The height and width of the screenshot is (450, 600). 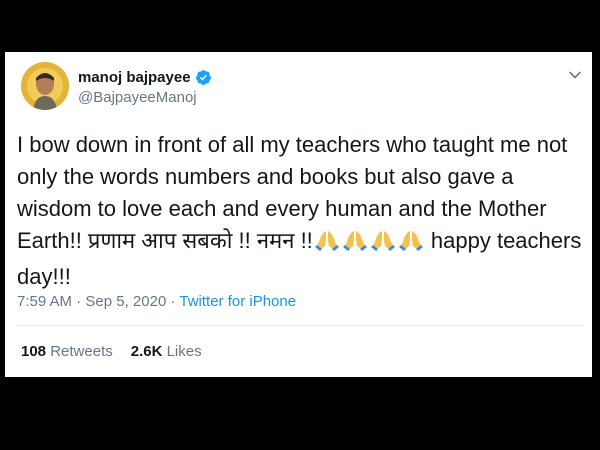 I want to click on chevron-down-icon, so click(x=575, y=75).